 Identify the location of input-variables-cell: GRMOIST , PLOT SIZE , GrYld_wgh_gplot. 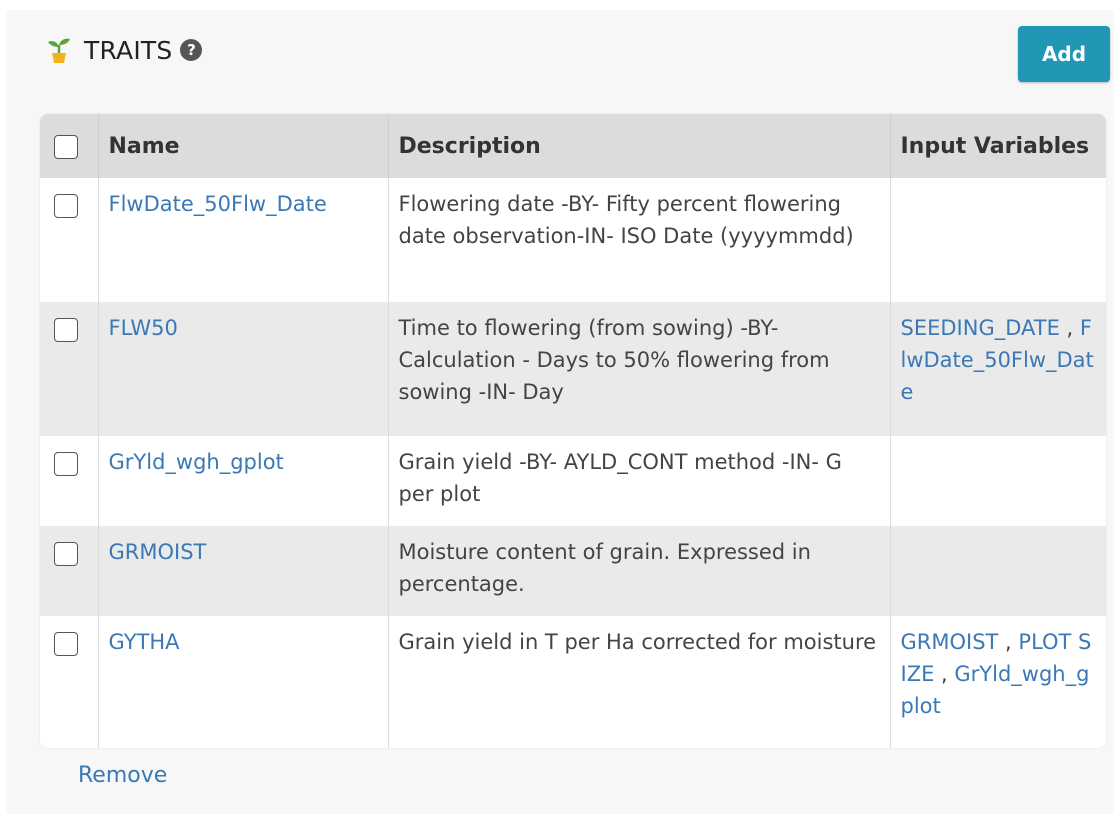
(996, 674).